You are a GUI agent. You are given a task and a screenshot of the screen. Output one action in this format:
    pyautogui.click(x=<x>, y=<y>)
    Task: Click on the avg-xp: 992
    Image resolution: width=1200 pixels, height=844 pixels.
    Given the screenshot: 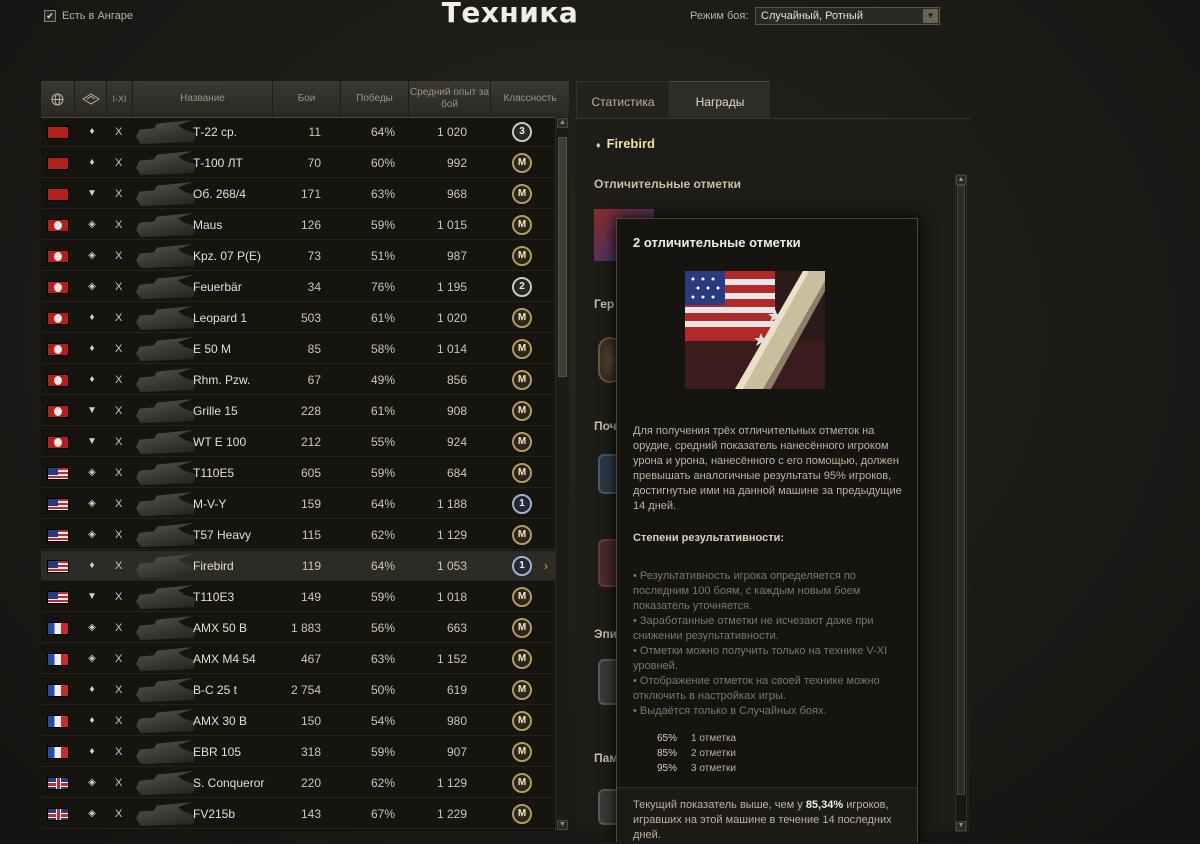 What is the action you would take?
    pyautogui.click(x=456, y=163)
    